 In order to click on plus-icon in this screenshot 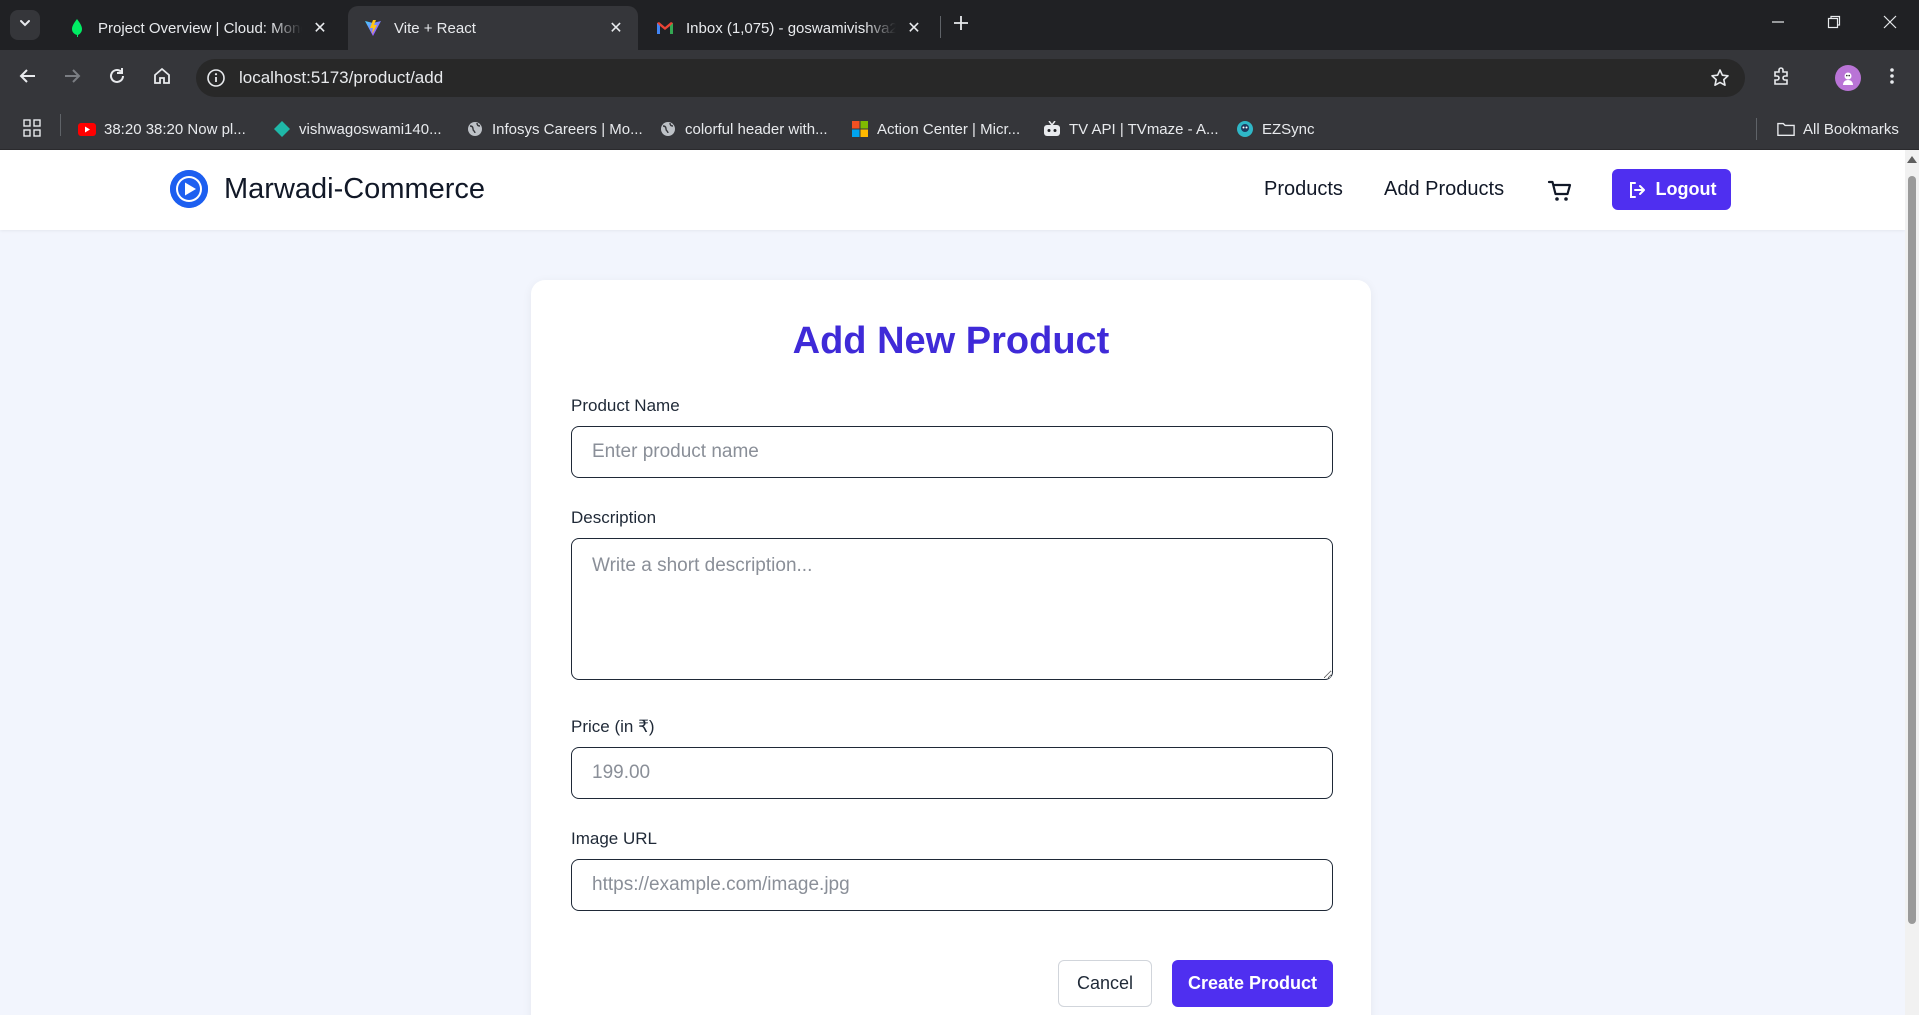, I will do `click(961, 25)`.